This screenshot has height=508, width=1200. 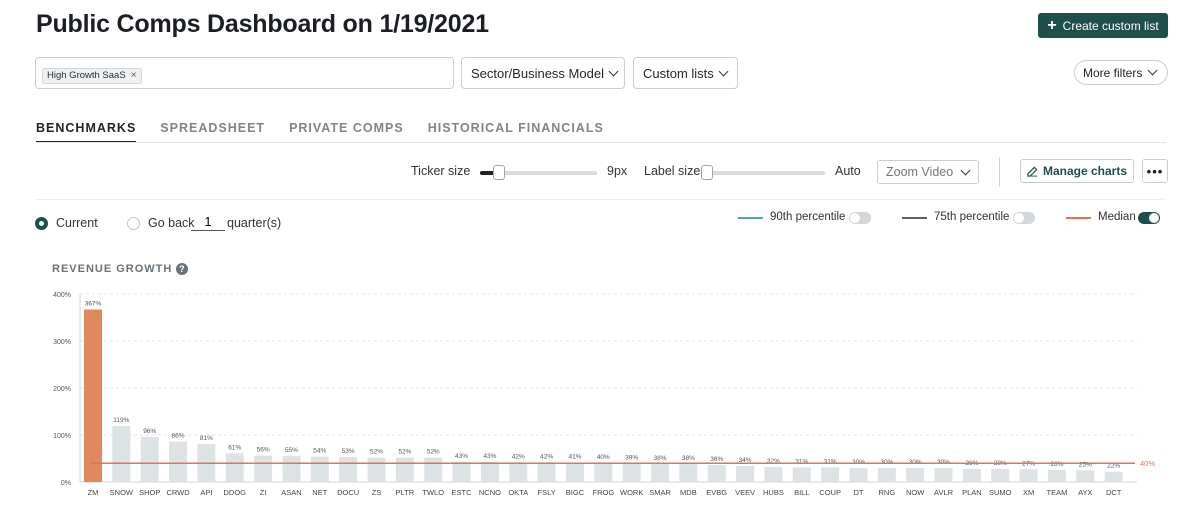 I want to click on data-label: 81%, so click(x=206, y=438).